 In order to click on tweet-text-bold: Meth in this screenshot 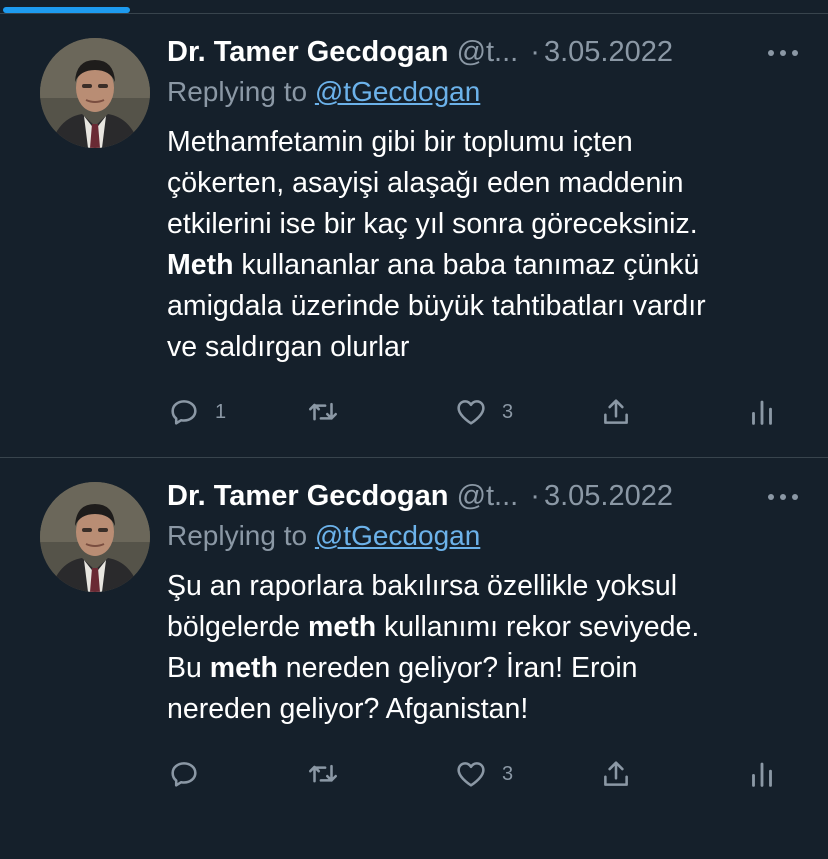, I will do `click(200, 265)`.